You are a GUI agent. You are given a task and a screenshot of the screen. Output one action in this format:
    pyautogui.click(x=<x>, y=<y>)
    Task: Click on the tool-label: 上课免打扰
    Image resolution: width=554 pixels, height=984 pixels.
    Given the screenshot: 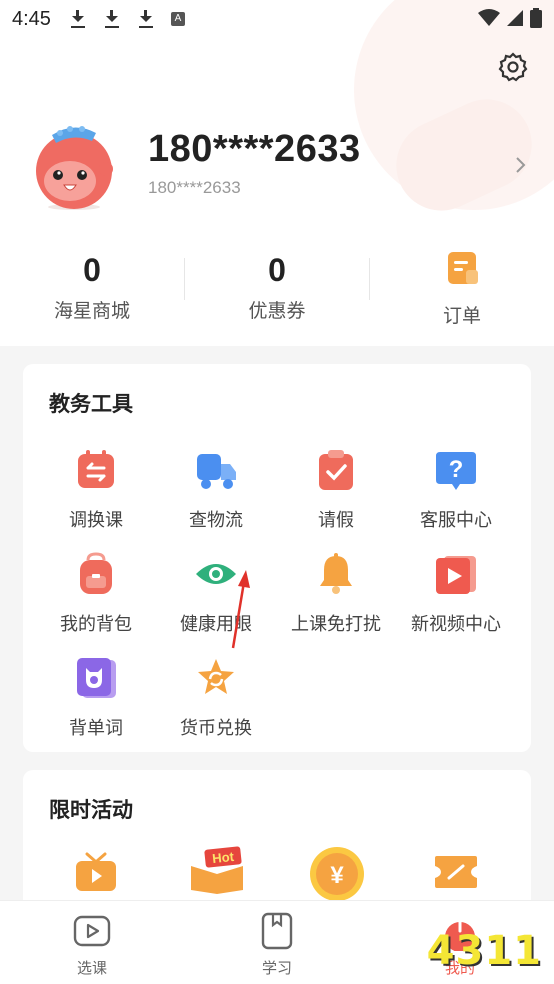 What is the action you would take?
    pyautogui.click(x=336, y=624)
    